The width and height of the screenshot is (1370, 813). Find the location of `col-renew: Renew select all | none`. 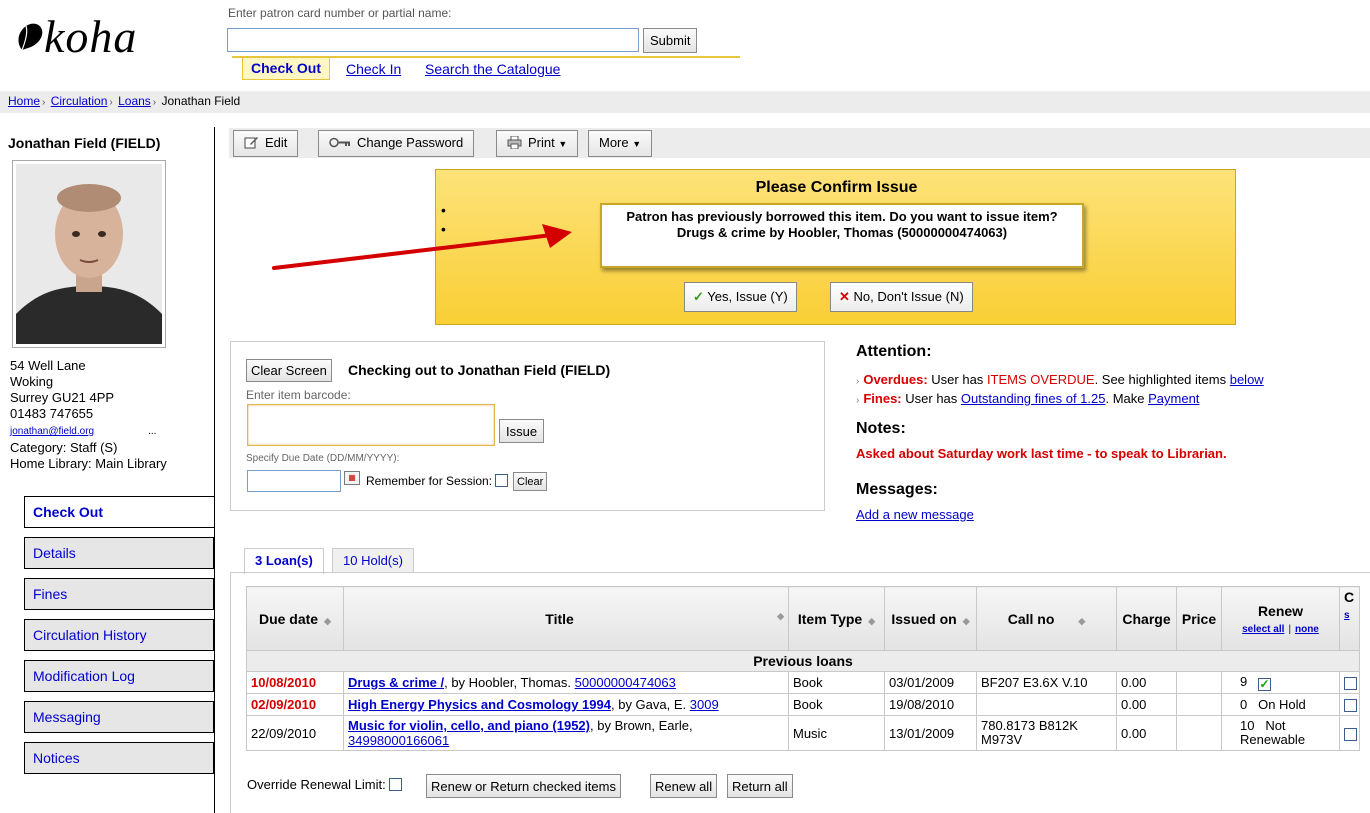

col-renew: Renew select all | none is located at coordinates (1280, 618).